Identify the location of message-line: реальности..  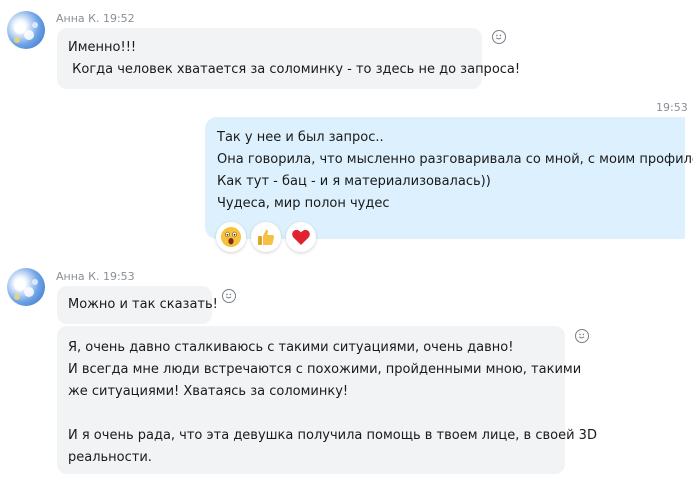
(110, 457).